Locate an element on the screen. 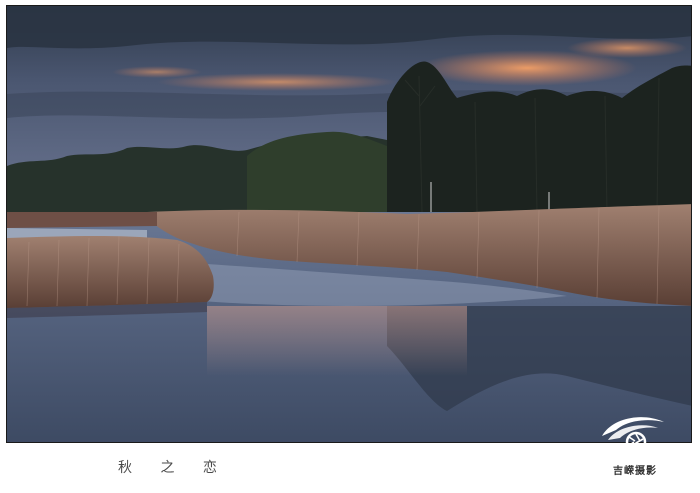  sunset-glow-far-right is located at coordinates (627, 48).